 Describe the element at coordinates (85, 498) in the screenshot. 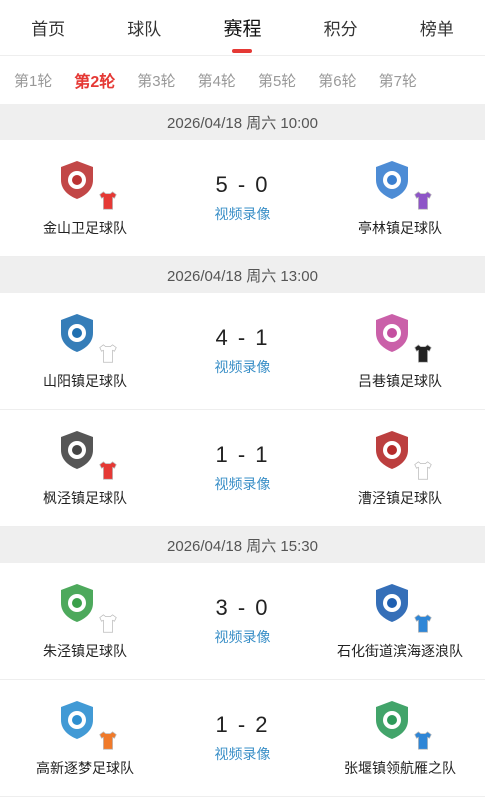

I see `home-team-name: 枫泾镇足球队` at that location.